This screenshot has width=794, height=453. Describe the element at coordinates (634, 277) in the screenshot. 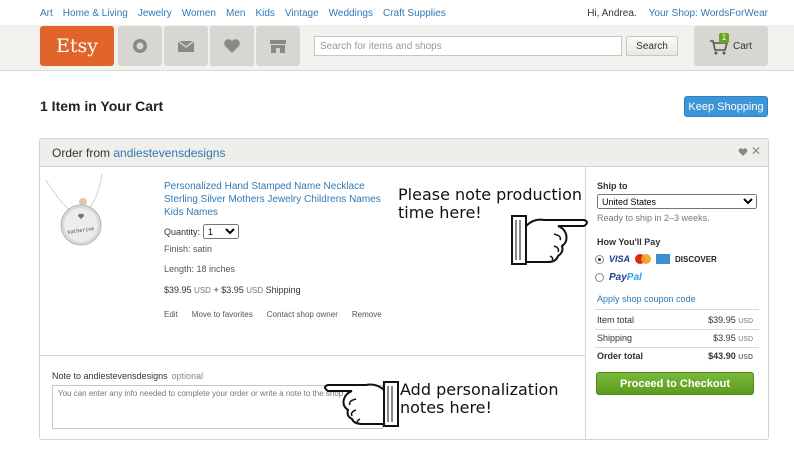

I see `paypal-logo-pal: Pal` at that location.